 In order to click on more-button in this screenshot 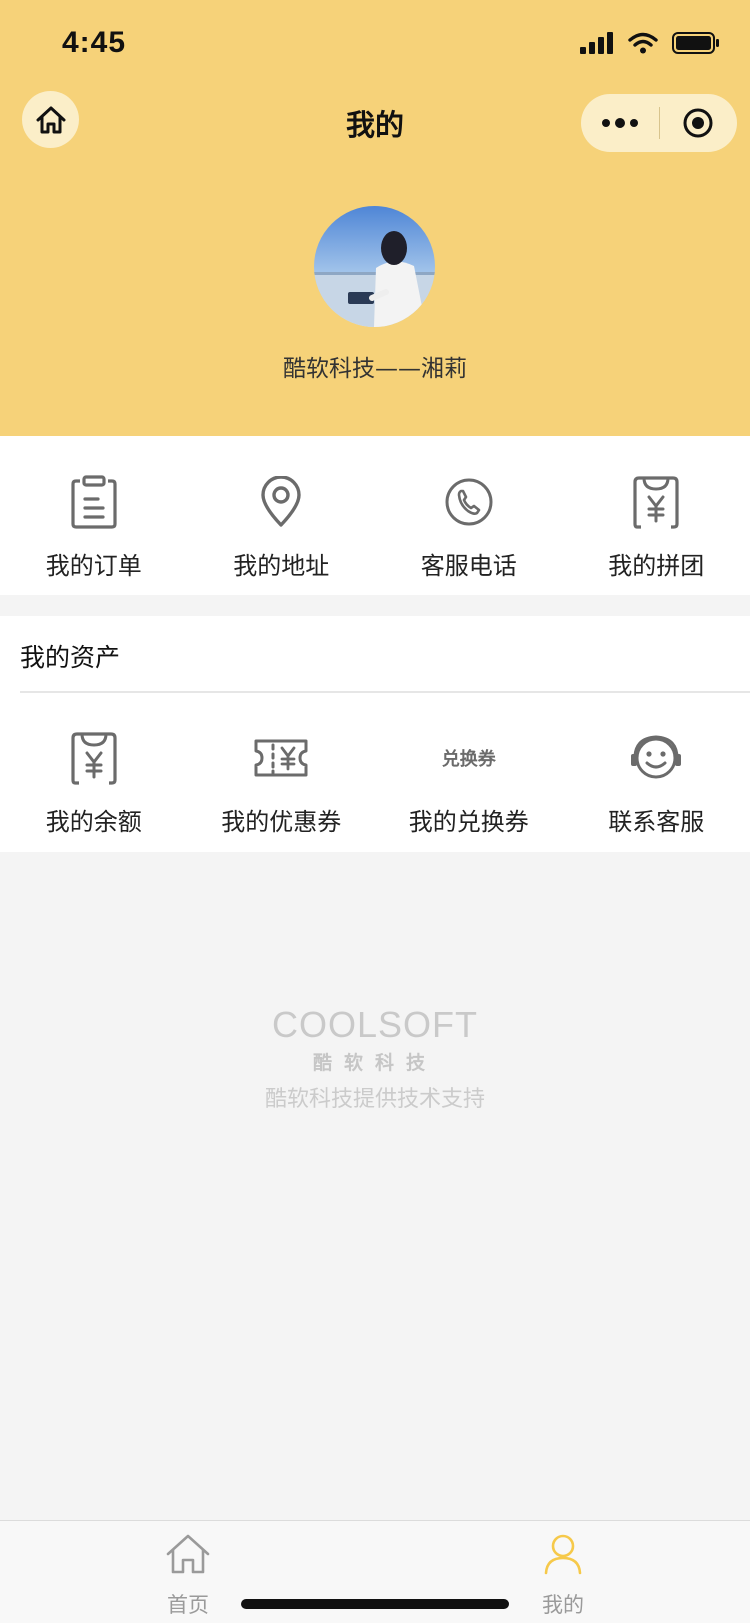, I will do `click(620, 123)`.